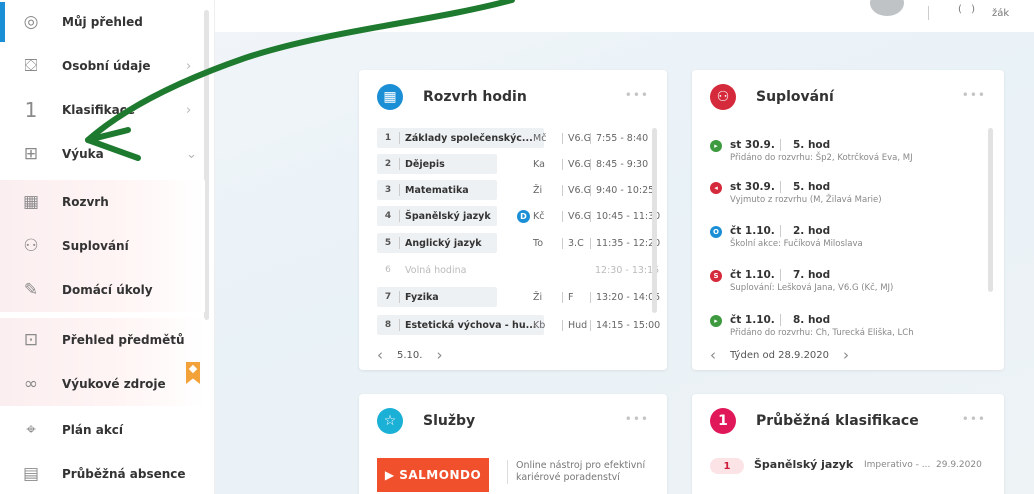  I want to click on sidebar-item-rozvrh: ▦ Rozvrh, so click(102, 202).